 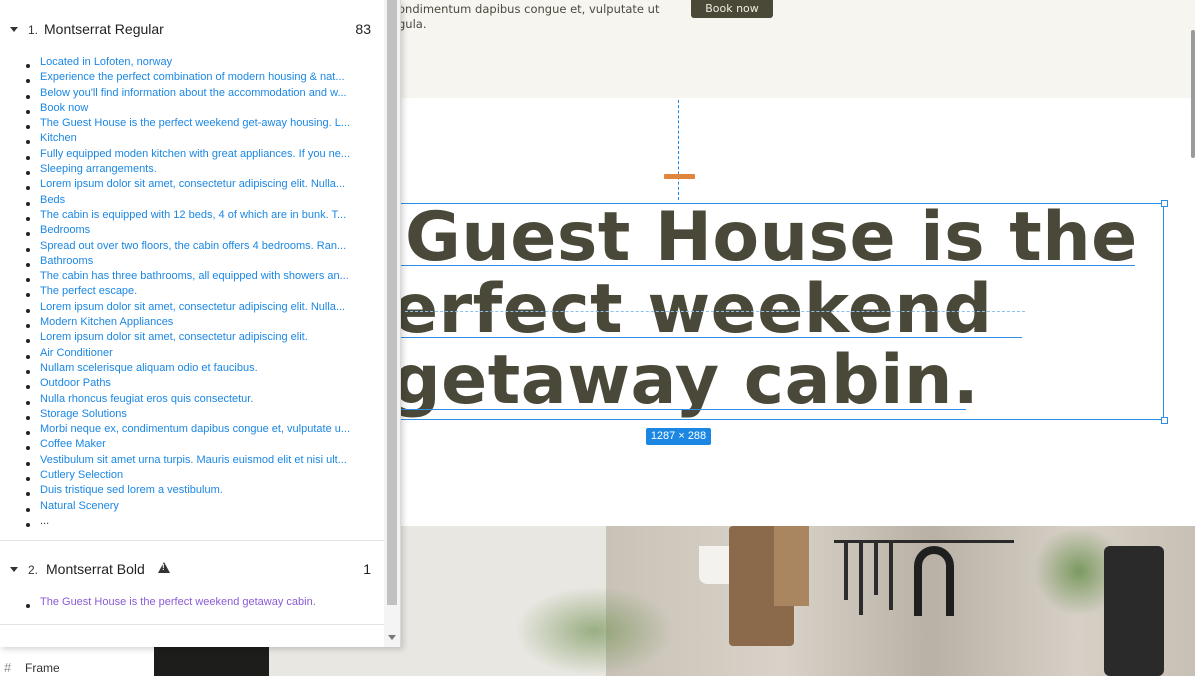 I want to click on list-item: Storage Solutions, so click(x=192, y=414).